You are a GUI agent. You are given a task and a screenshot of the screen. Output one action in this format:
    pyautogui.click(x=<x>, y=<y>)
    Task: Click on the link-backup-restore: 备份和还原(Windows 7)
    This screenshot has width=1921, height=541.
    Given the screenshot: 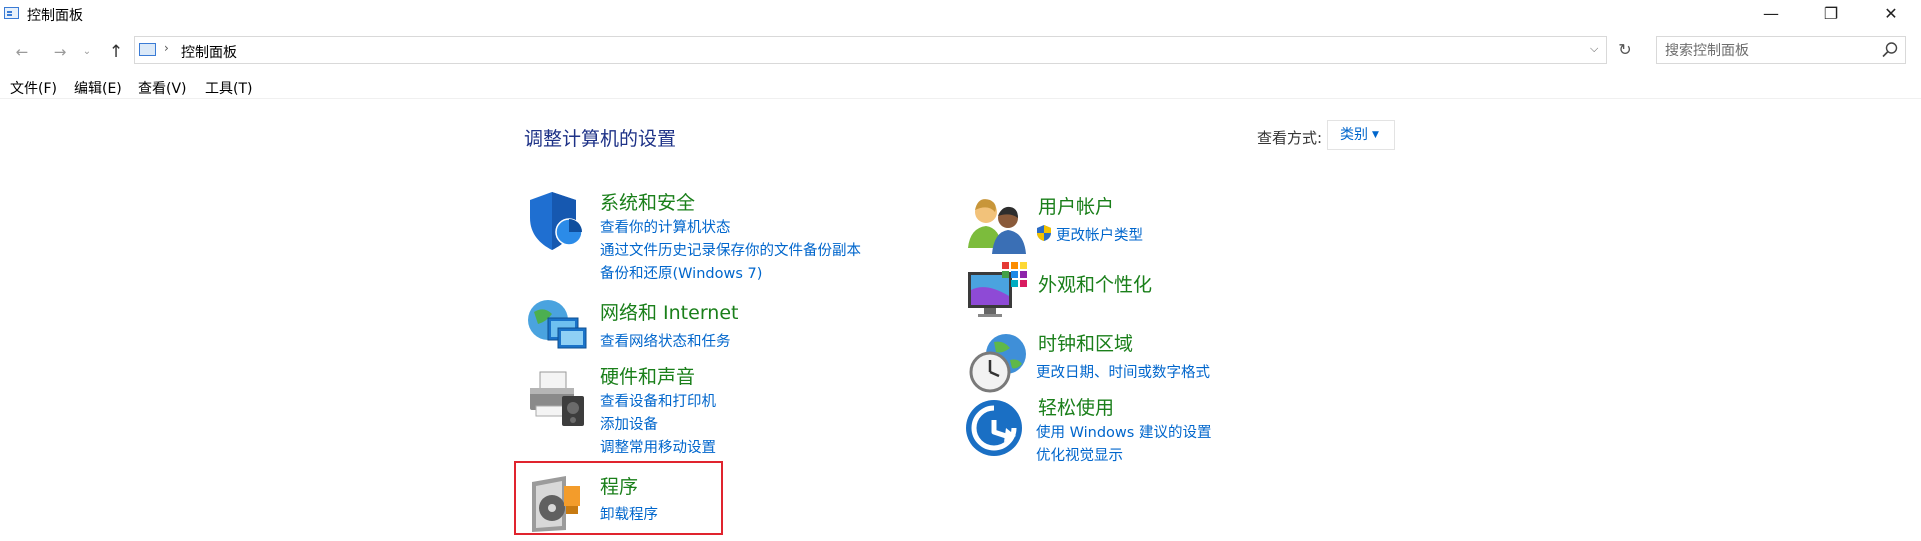 What is the action you would take?
    pyautogui.click(x=681, y=272)
    